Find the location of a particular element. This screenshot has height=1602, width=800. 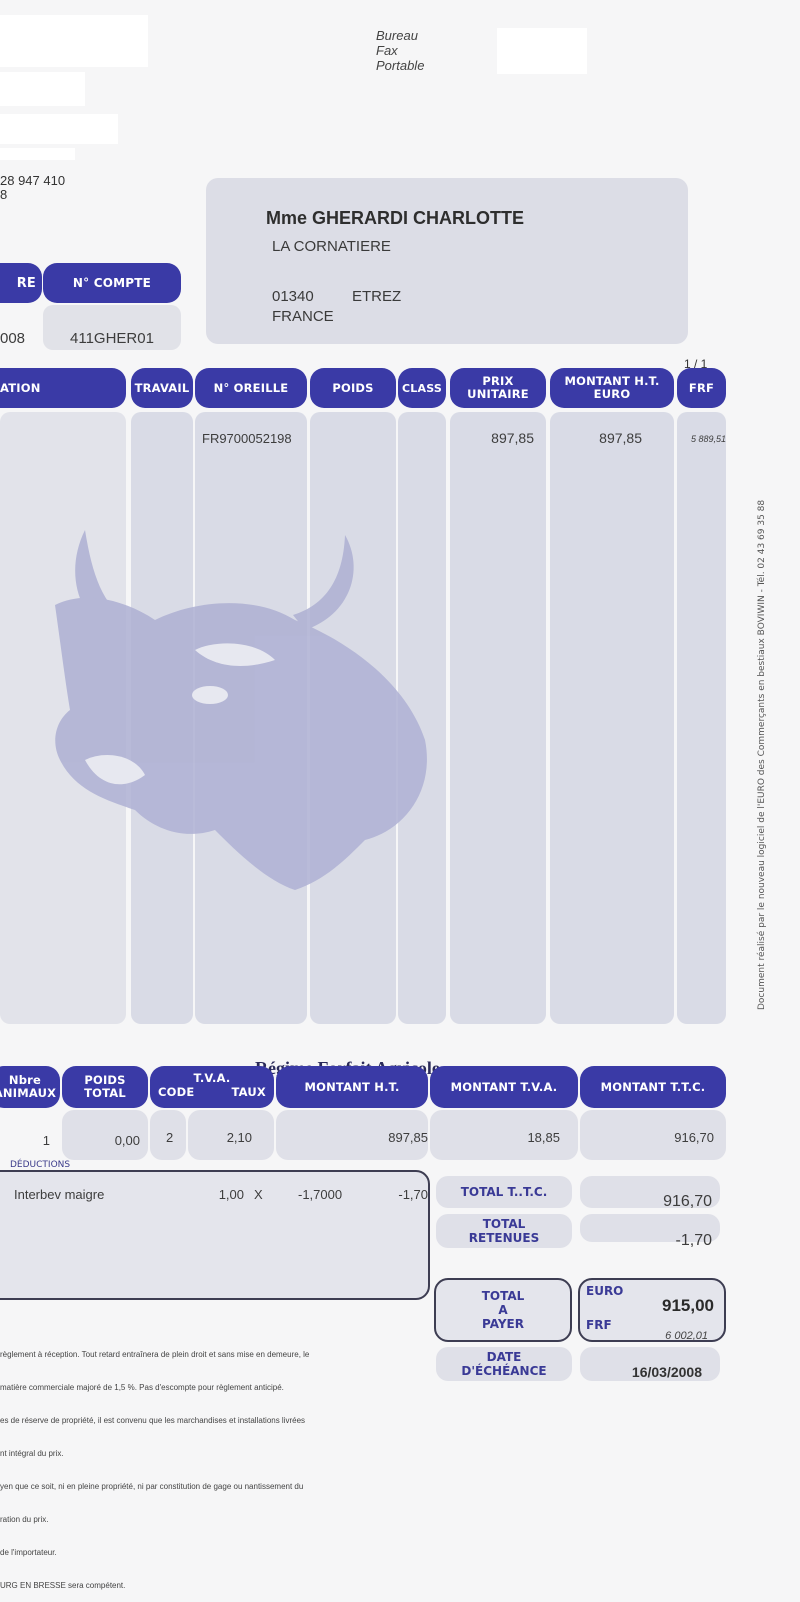

euro-label: EURO is located at coordinates (605, 1291).